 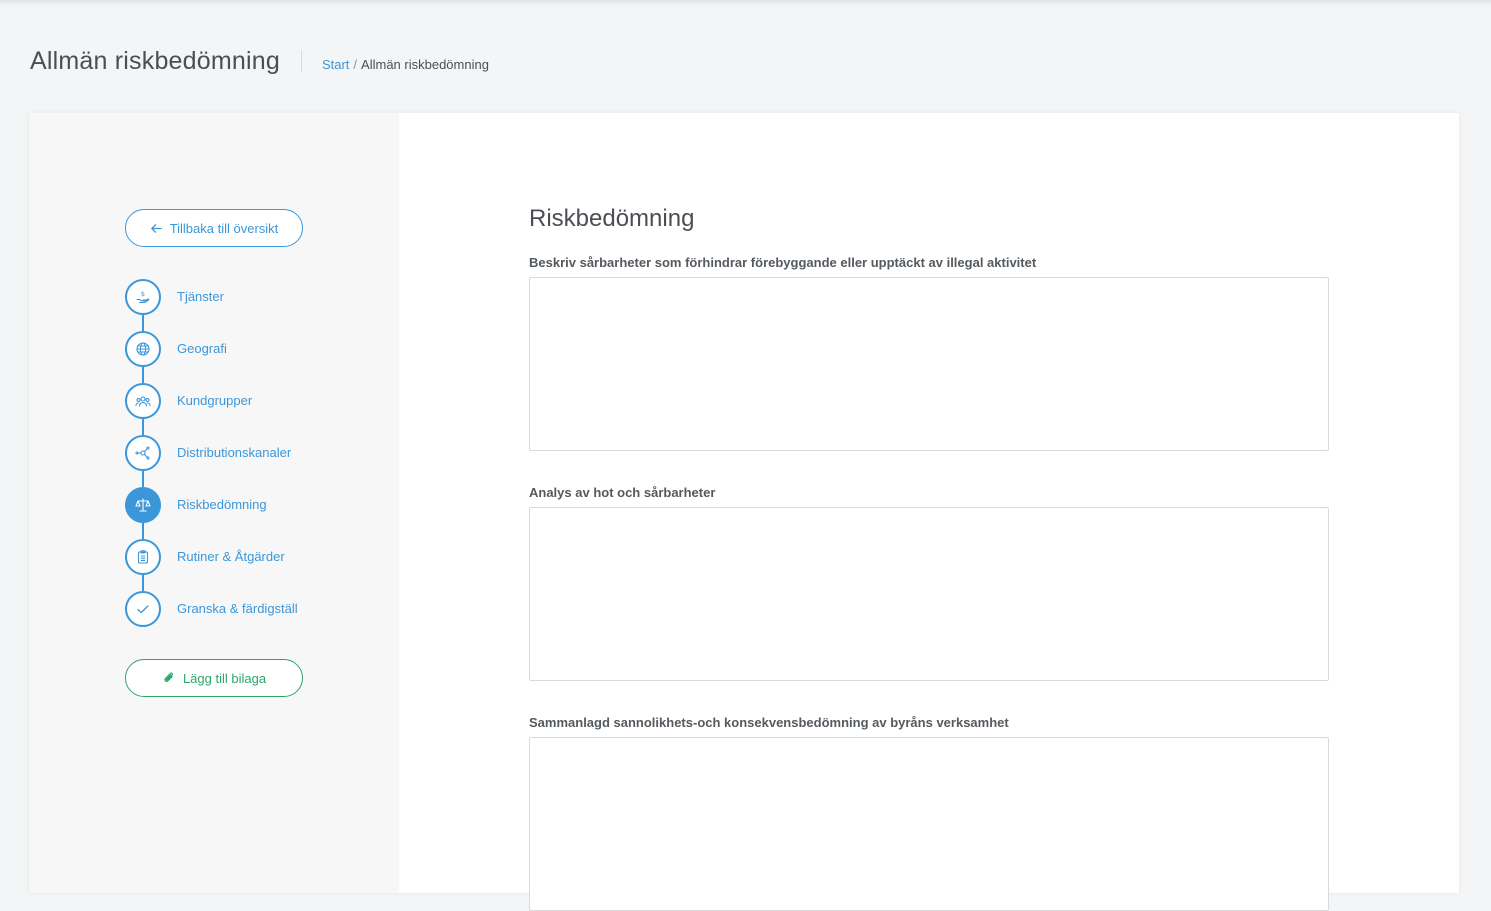 What do you see at coordinates (211, 305) in the screenshot?
I see `step-tjanster: $ Tjänster` at bounding box center [211, 305].